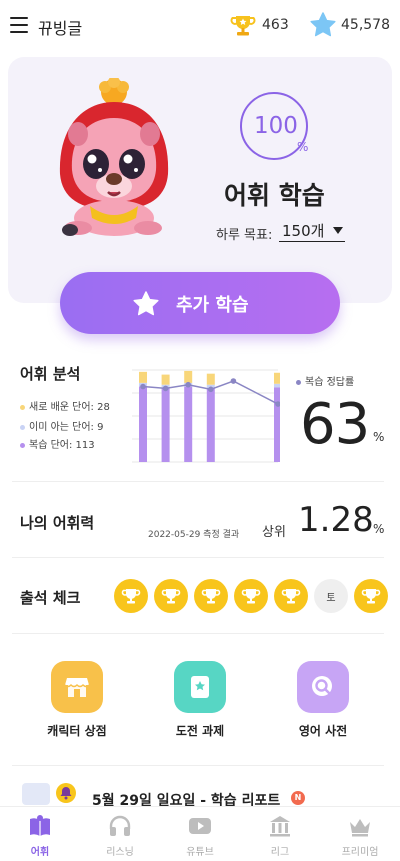 The width and height of the screenshot is (400, 861). Describe the element at coordinates (360, 852) in the screenshot. I see `nav-premium-label: 프리미엄` at that location.